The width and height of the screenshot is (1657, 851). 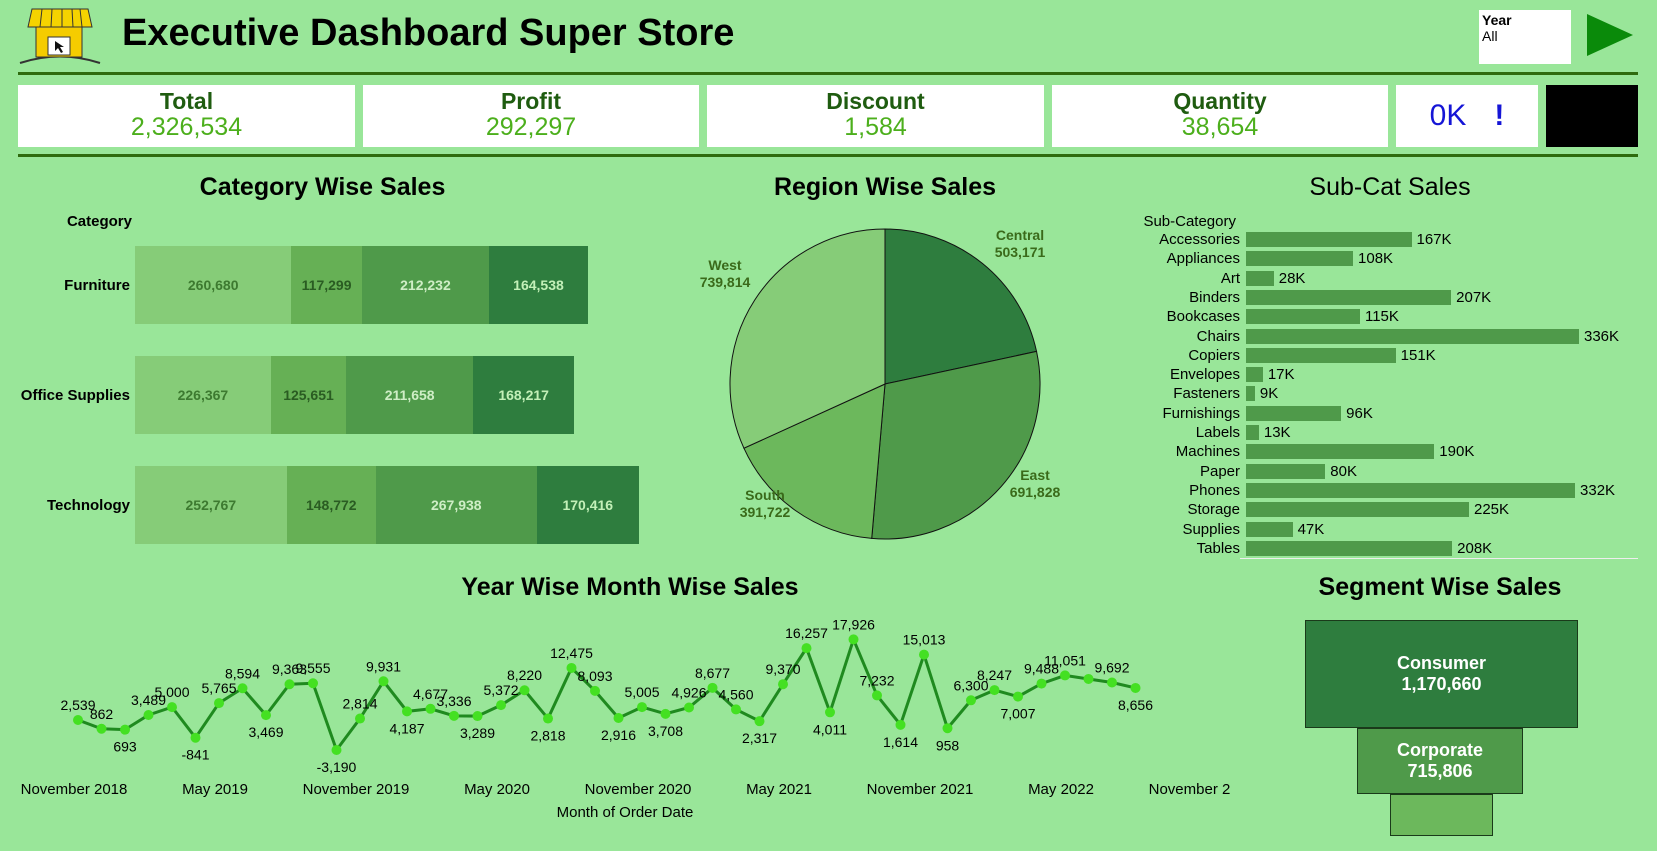 I want to click on category-axis-title: Category, so click(x=99, y=221).